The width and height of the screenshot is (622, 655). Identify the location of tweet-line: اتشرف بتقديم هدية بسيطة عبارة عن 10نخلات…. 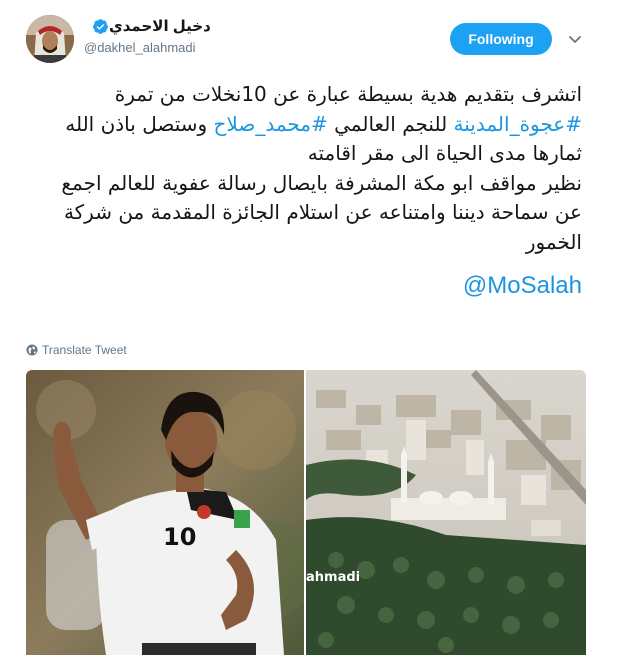
(348, 94).